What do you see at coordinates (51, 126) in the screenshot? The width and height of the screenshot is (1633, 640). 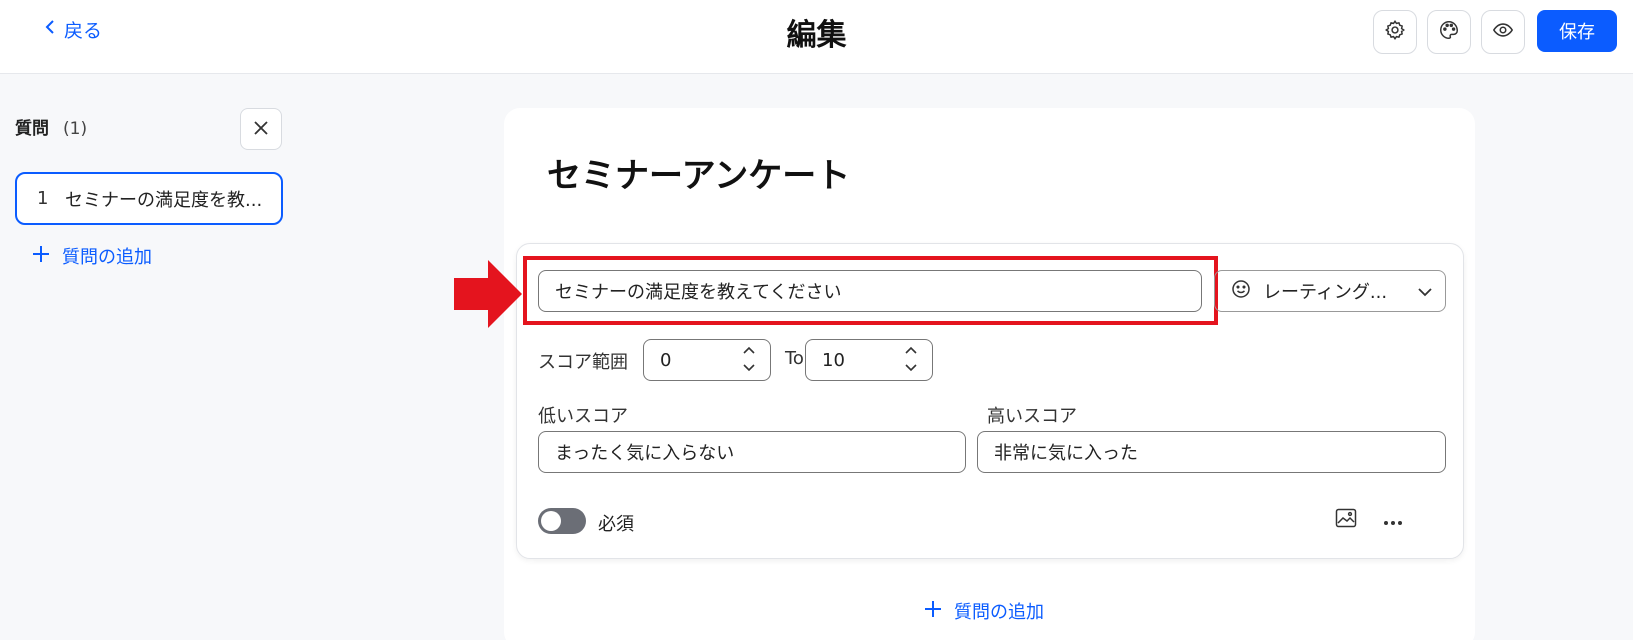 I see `questions-heading: 質問 (1)` at bounding box center [51, 126].